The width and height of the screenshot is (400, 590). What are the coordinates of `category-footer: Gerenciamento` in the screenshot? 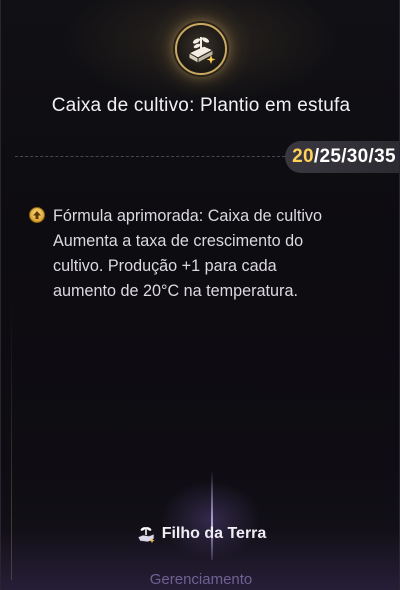 It's located at (201, 579).